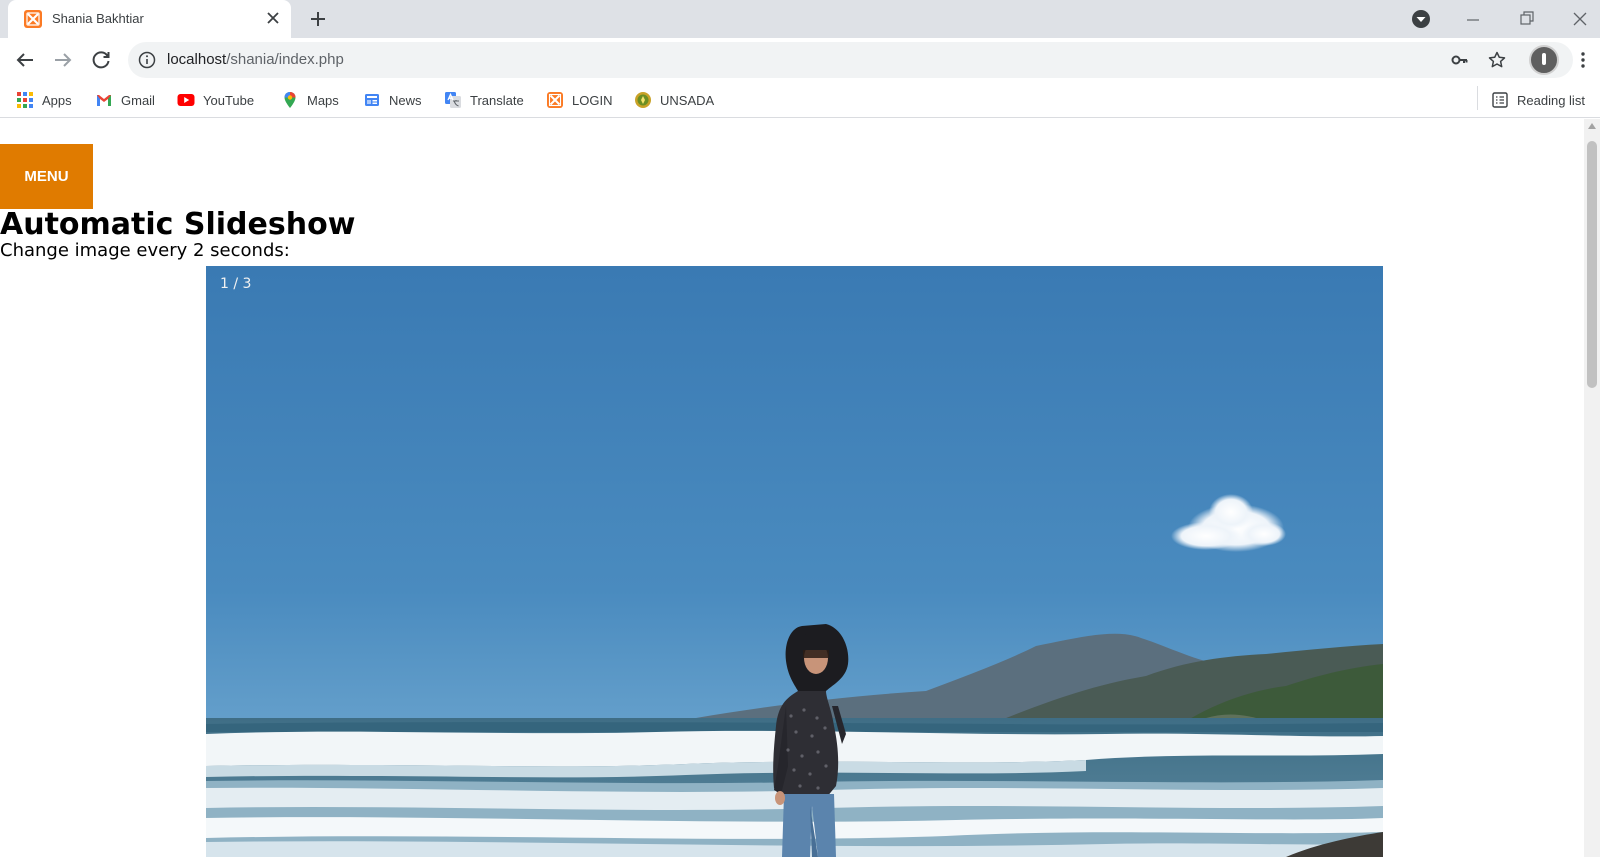  What do you see at coordinates (1497, 60) in the screenshot?
I see `bookmark-star-icon` at bounding box center [1497, 60].